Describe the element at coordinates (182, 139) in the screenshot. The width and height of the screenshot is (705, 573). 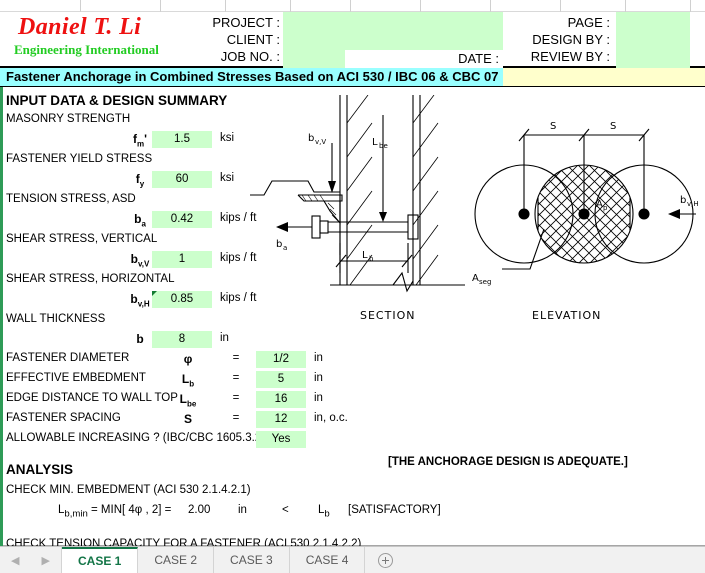
I see `input-value-fm: 1.5` at that location.